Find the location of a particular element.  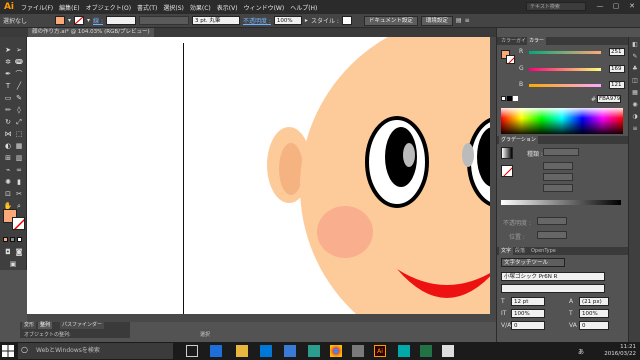

green-slider is located at coordinates (565, 69).